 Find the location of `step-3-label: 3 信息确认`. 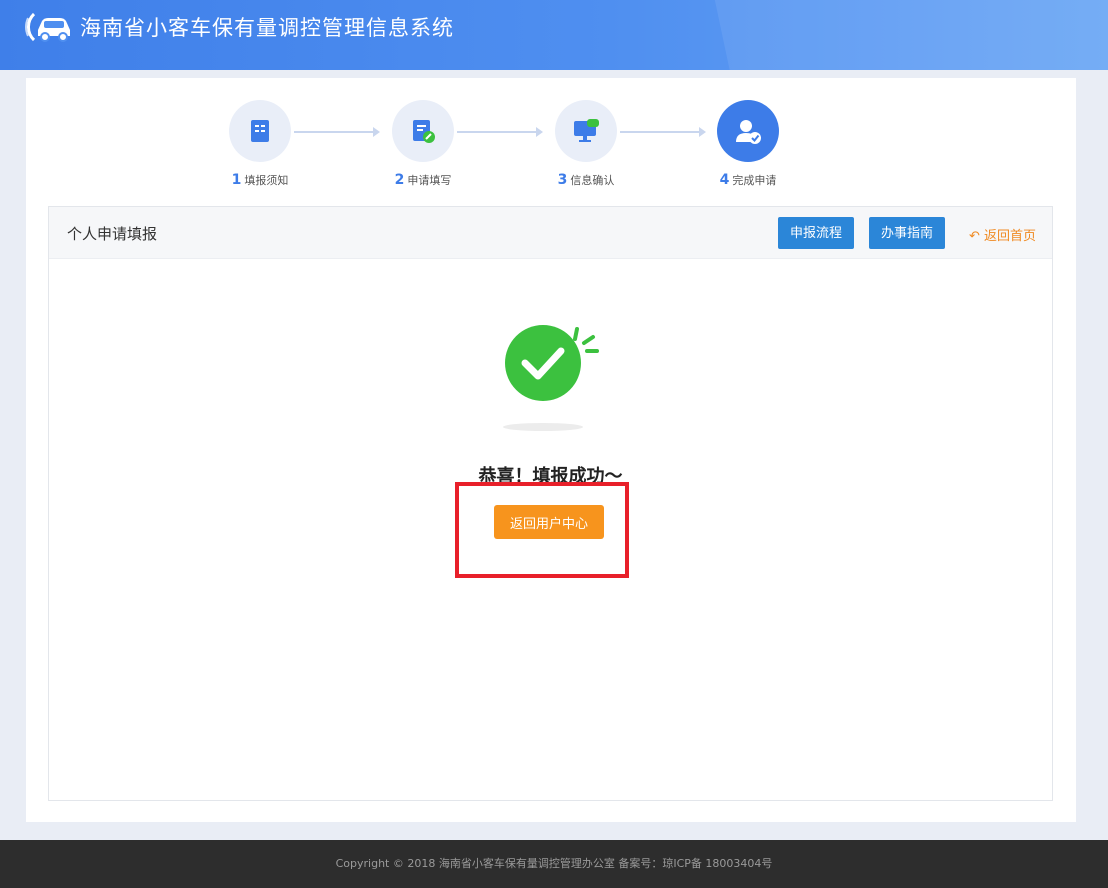

step-3-label: 3 信息确认 is located at coordinates (586, 180).